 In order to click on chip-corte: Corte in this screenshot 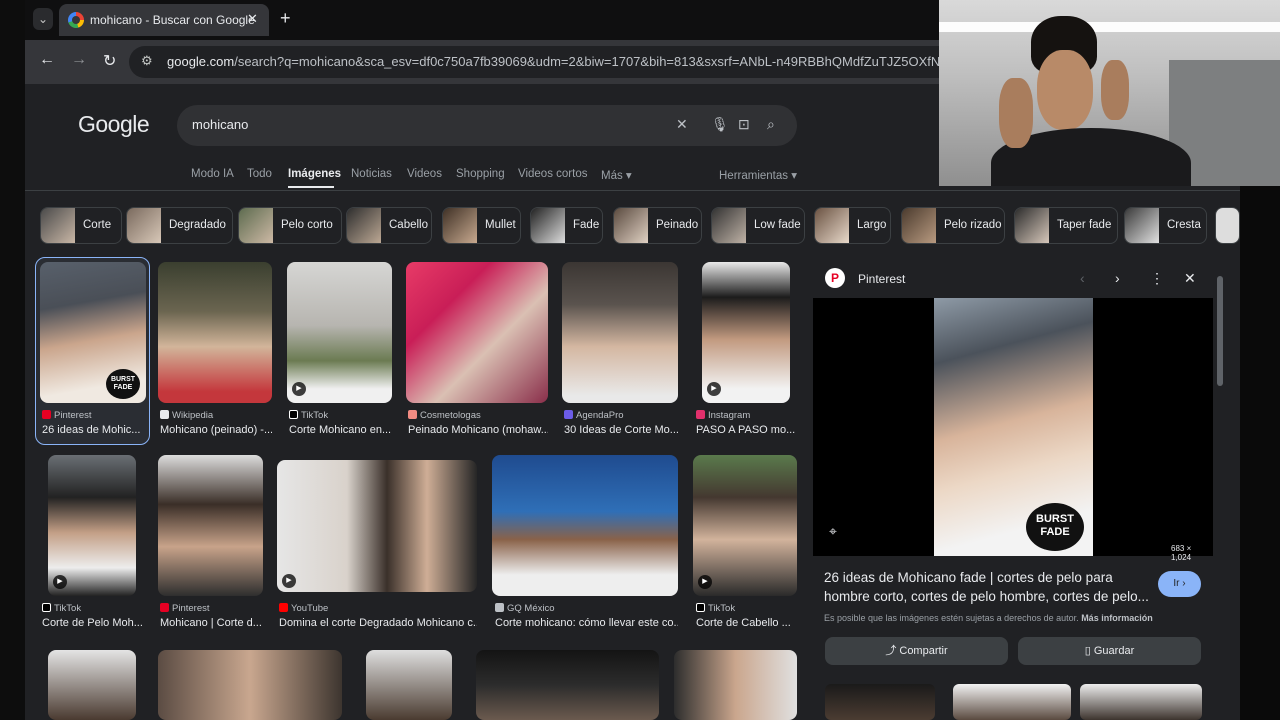, I will do `click(81, 225)`.